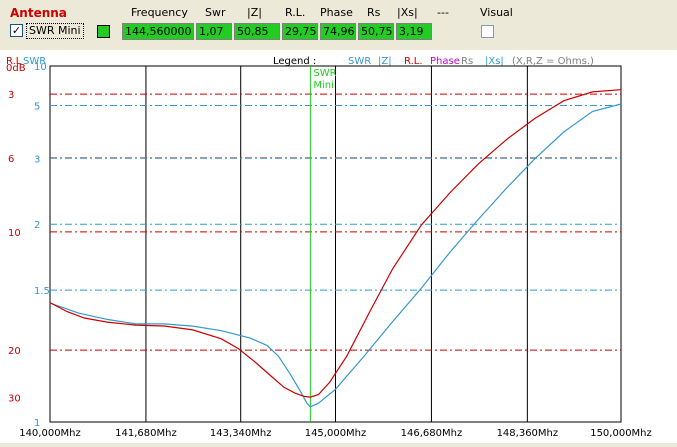 The image size is (677, 447). What do you see at coordinates (11, 95) in the screenshot?
I see `rl-tick-label: 3` at bounding box center [11, 95].